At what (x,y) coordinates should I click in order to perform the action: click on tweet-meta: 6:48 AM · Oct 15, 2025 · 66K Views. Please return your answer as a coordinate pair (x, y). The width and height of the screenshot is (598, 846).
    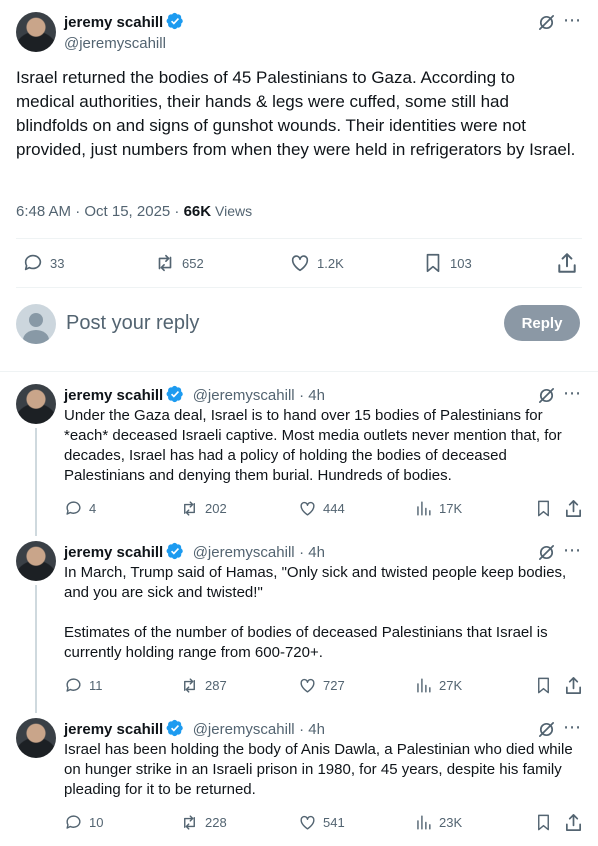
    Looking at the image, I should click on (134, 211).